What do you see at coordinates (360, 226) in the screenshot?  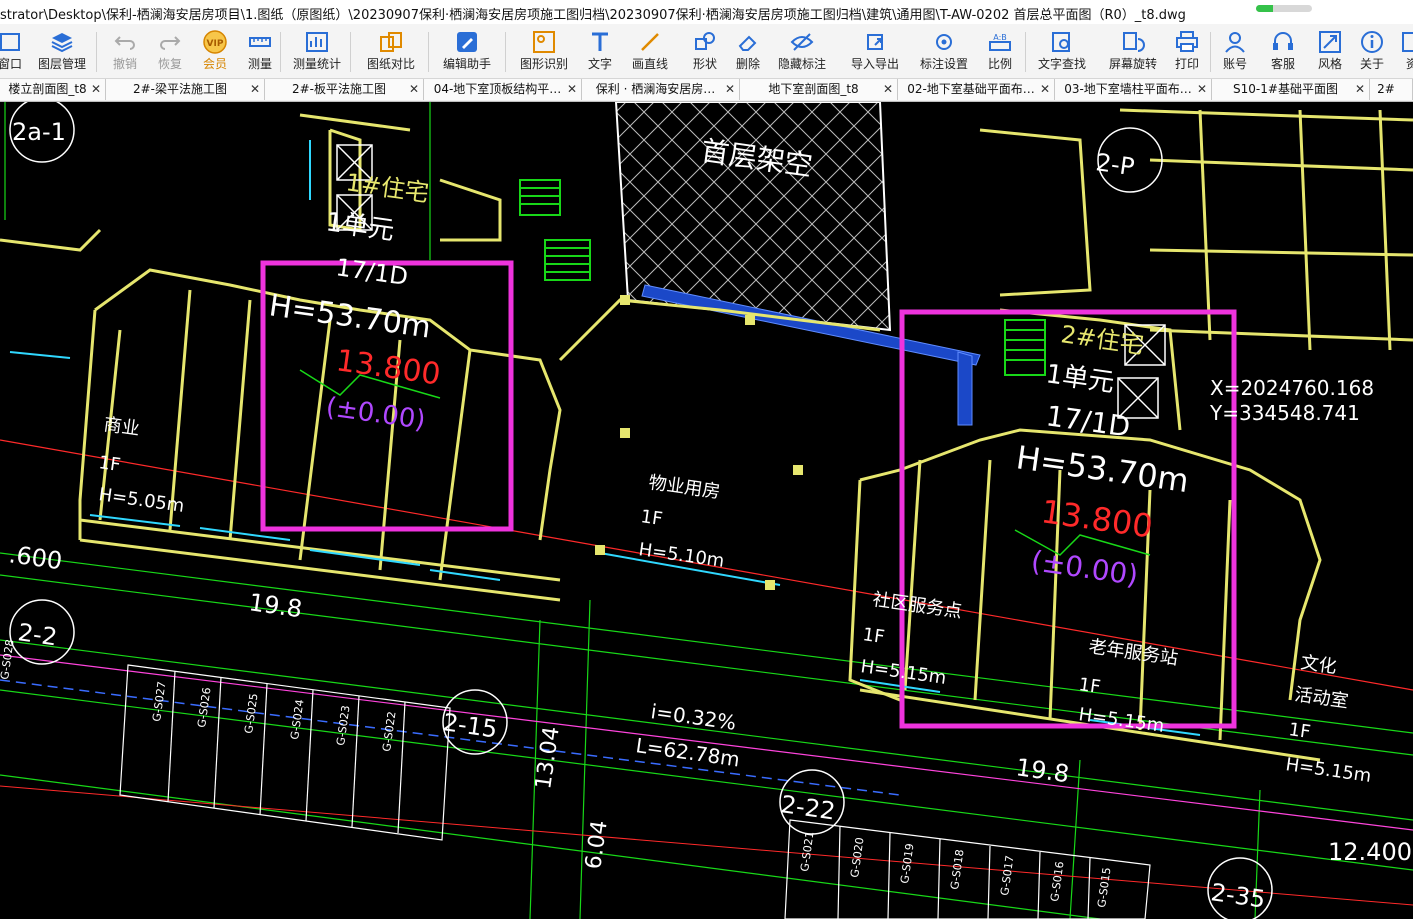 I see `unit-left-sub: 1单元` at bounding box center [360, 226].